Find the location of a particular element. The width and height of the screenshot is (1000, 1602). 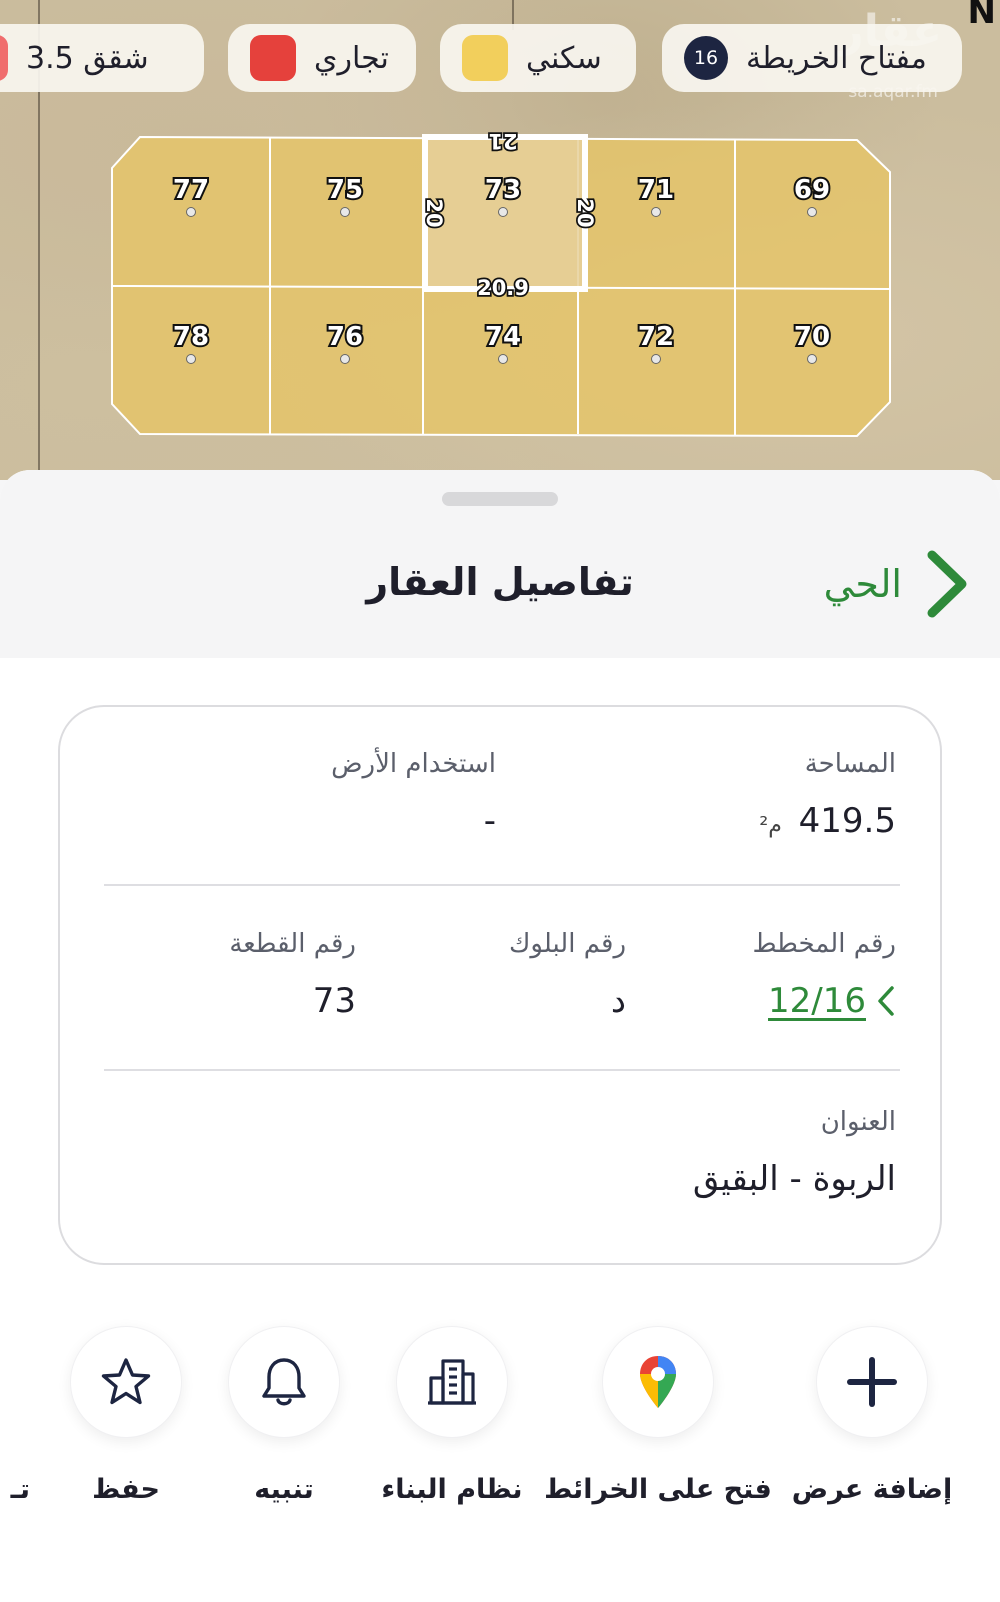

address-value: الربوة - البقيق is located at coordinates (794, 1179).